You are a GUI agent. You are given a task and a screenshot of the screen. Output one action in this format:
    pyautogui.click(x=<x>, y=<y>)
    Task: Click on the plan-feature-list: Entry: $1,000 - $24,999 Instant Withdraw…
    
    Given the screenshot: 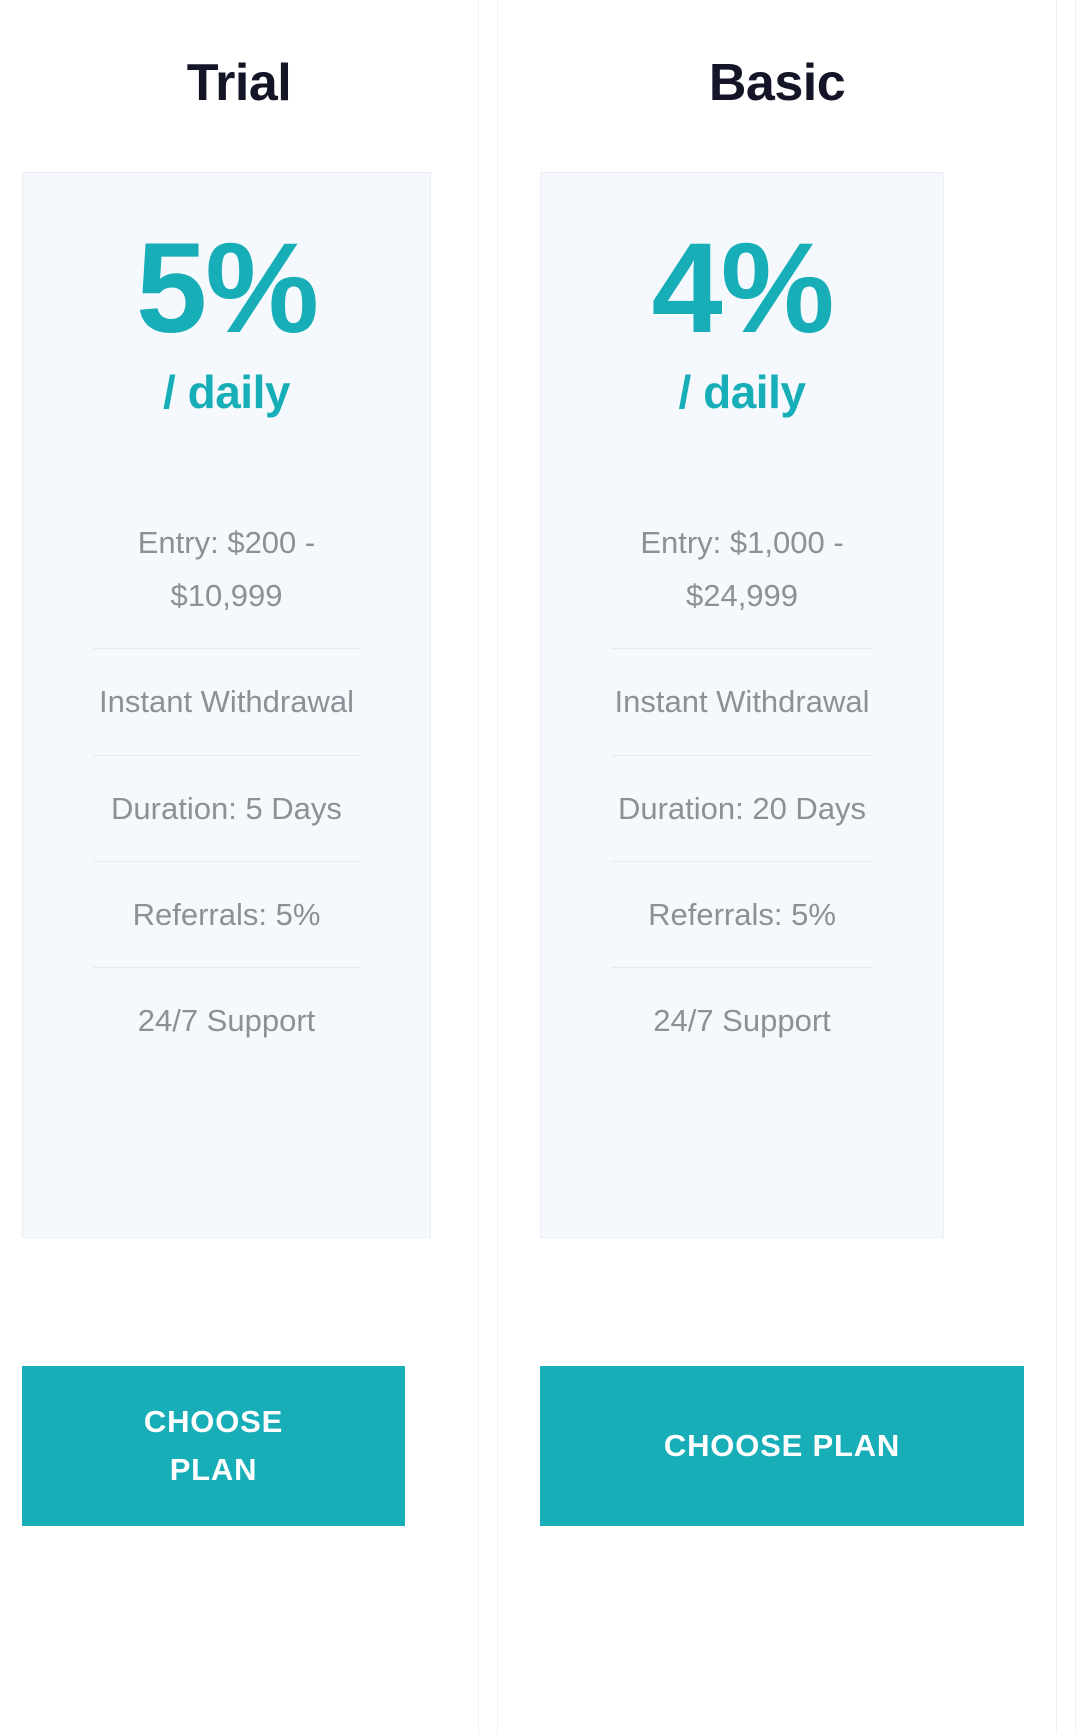 What is the action you would take?
    pyautogui.click(x=742, y=782)
    